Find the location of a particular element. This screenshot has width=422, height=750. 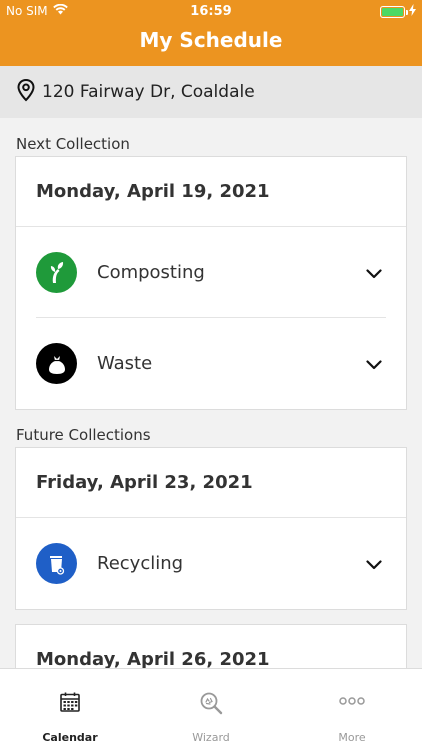

wizard-search-icon is located at coordinates (211, 703).